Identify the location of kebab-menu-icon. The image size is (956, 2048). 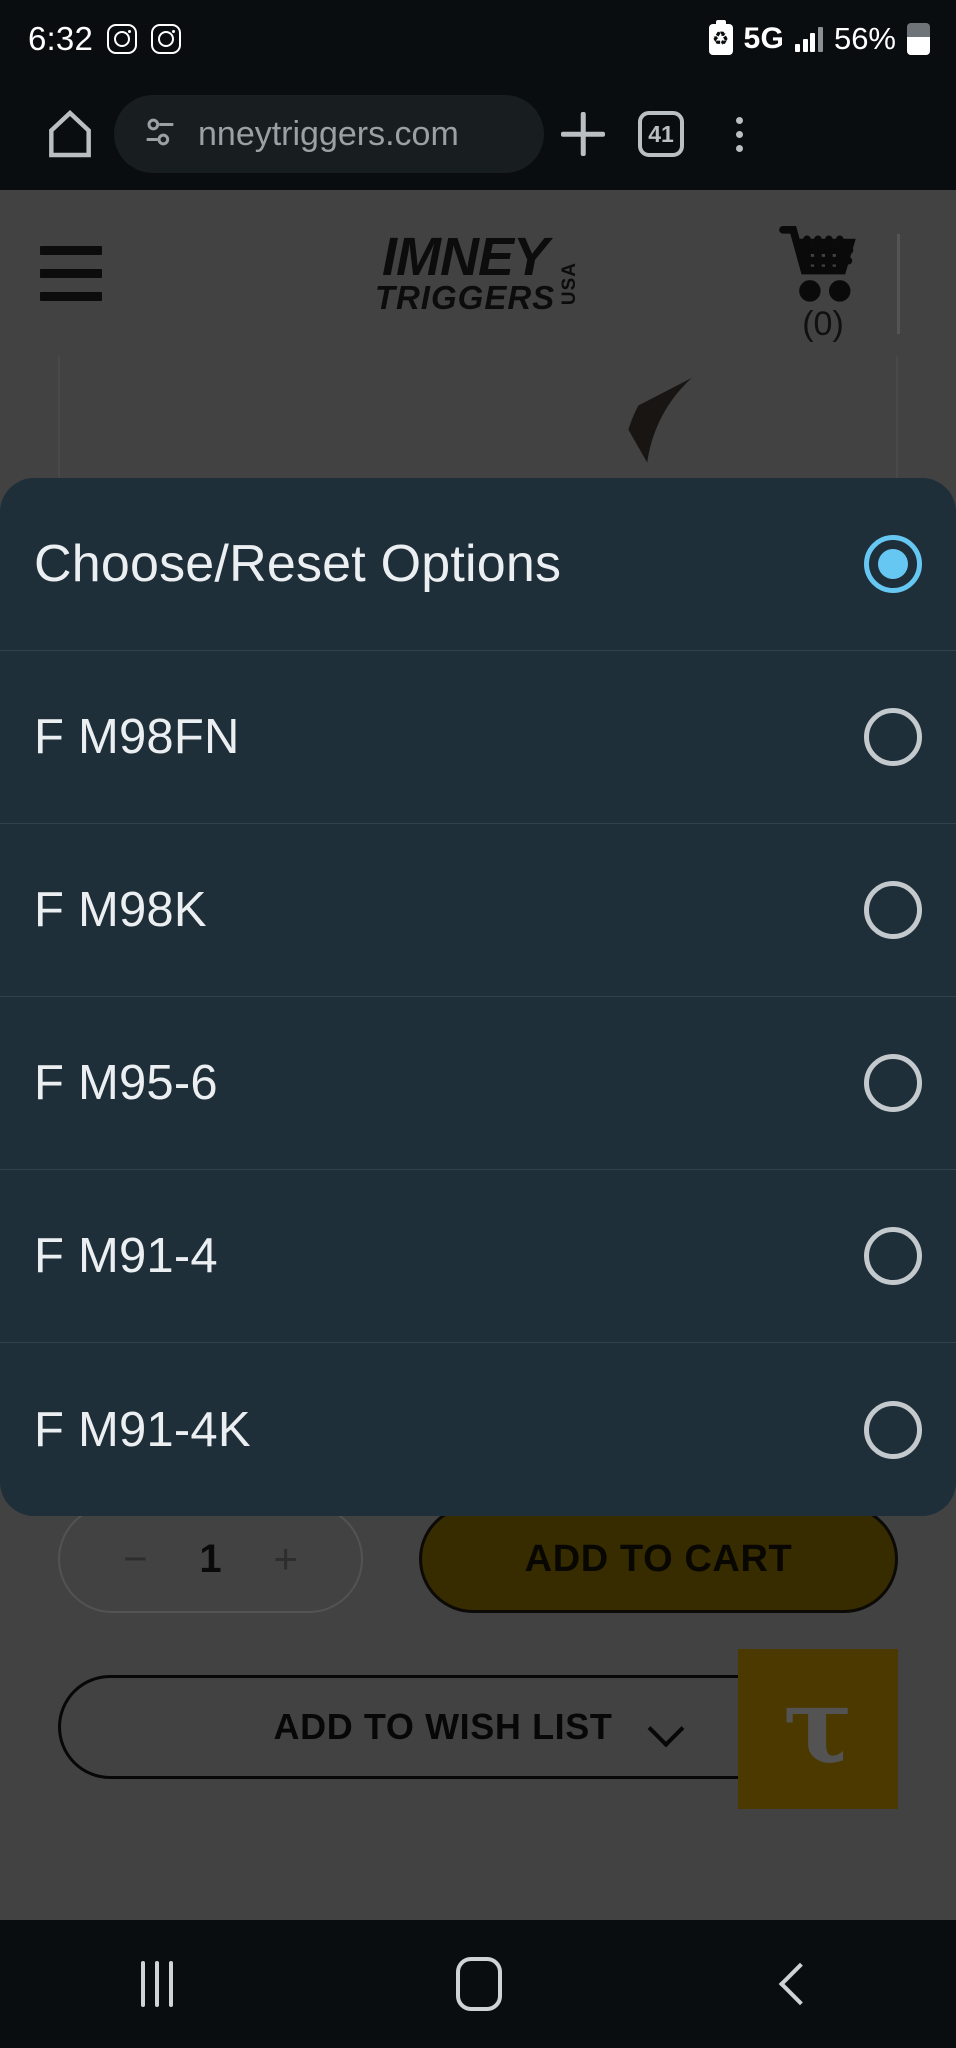
(739, 134).